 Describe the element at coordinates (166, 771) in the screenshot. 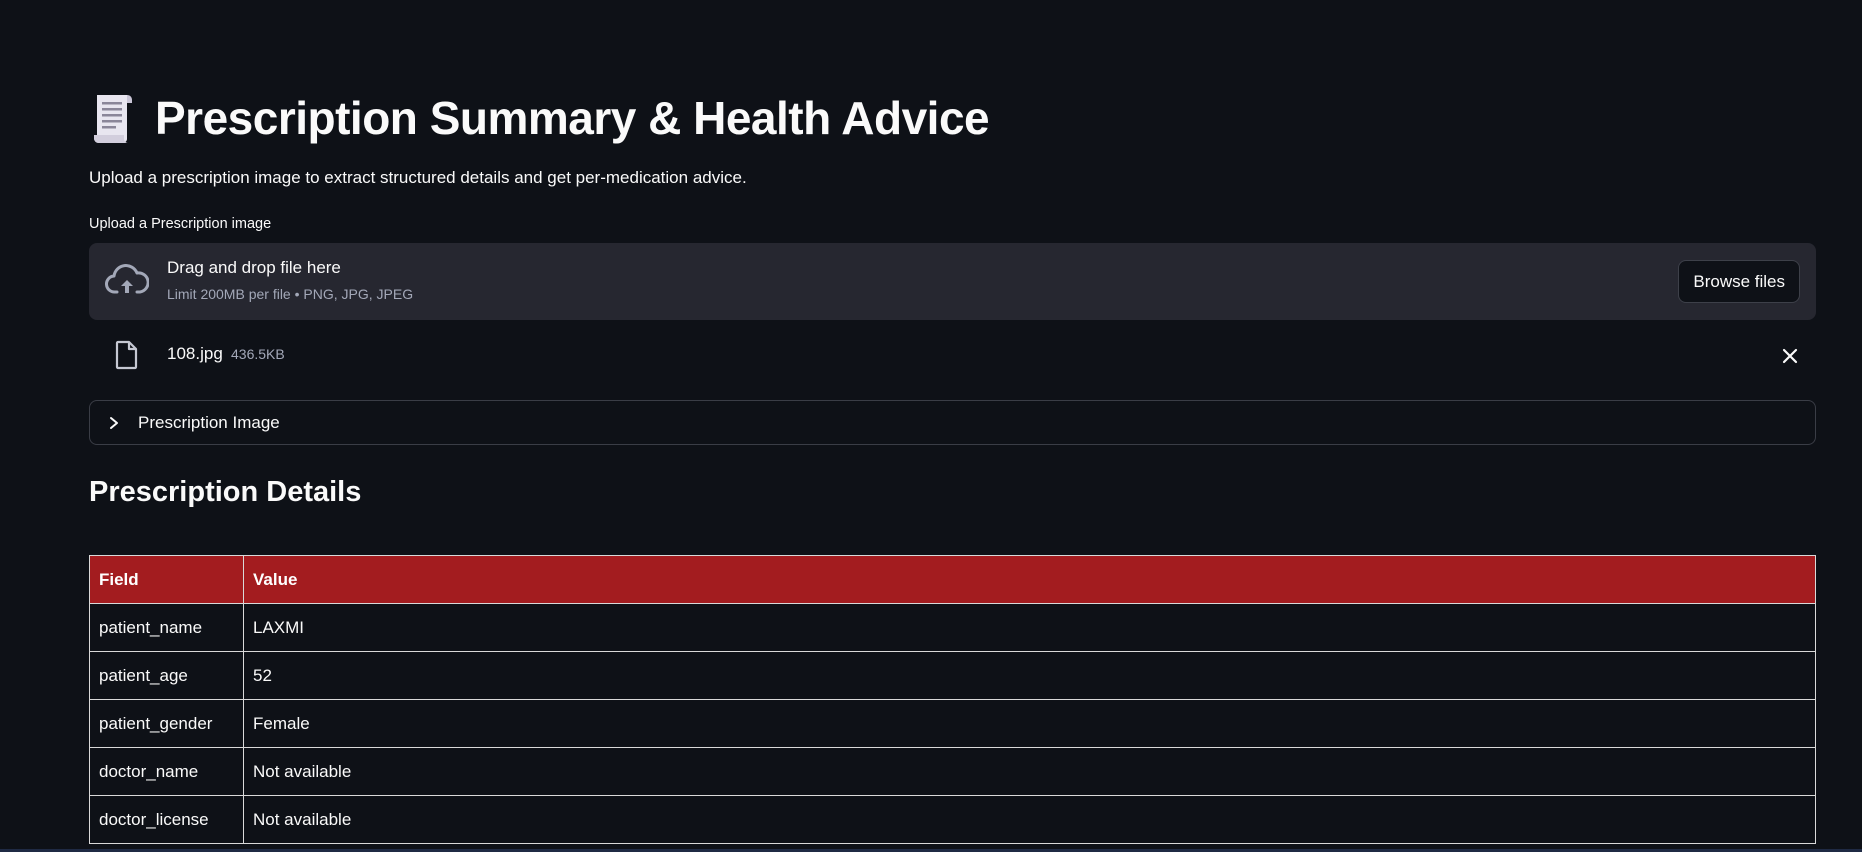

I see `table-cell-field: doctor_name` at that location.